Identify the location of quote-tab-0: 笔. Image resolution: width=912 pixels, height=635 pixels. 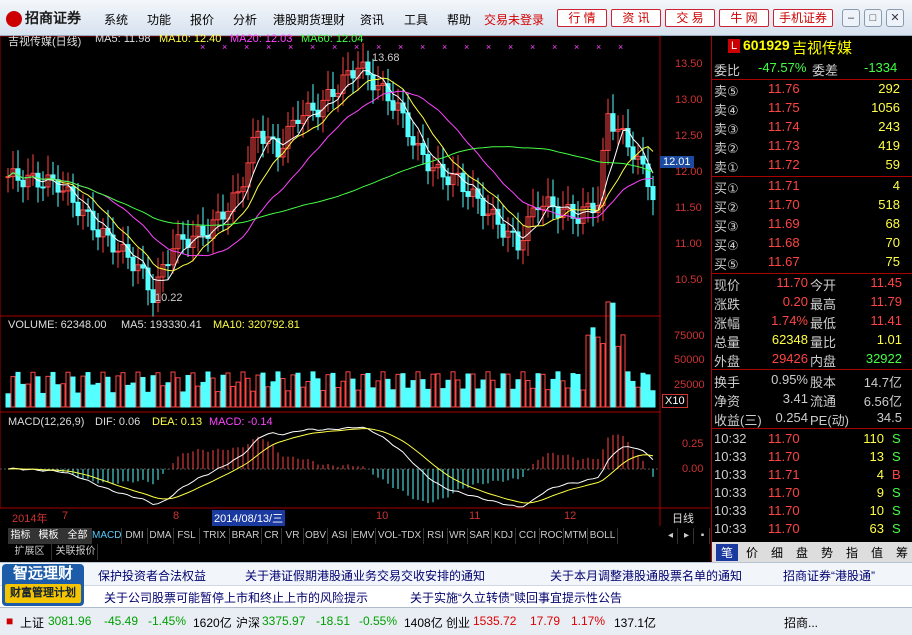
(727, 552).